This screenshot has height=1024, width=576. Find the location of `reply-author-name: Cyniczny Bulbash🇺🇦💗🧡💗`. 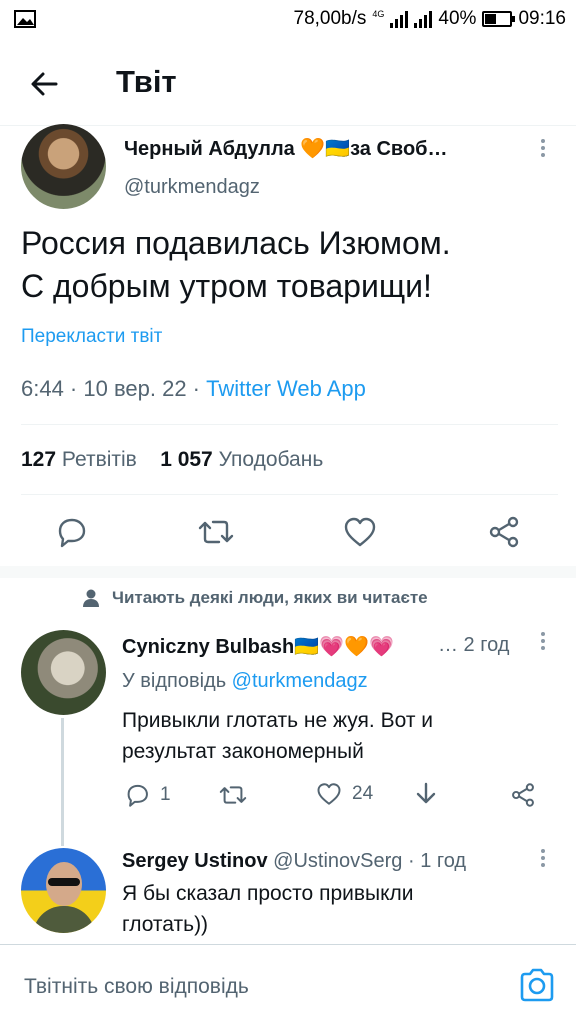

reply-author-name: Cyniczny Bulbash🇺🇦💗🧡💗 is located at coordinates (258, 646).